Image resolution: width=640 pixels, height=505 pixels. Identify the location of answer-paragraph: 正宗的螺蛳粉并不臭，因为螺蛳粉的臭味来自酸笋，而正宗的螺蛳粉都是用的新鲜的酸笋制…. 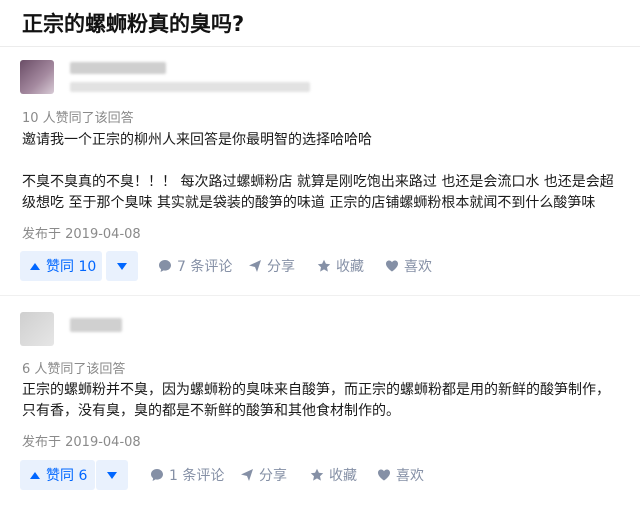
(316, 400).